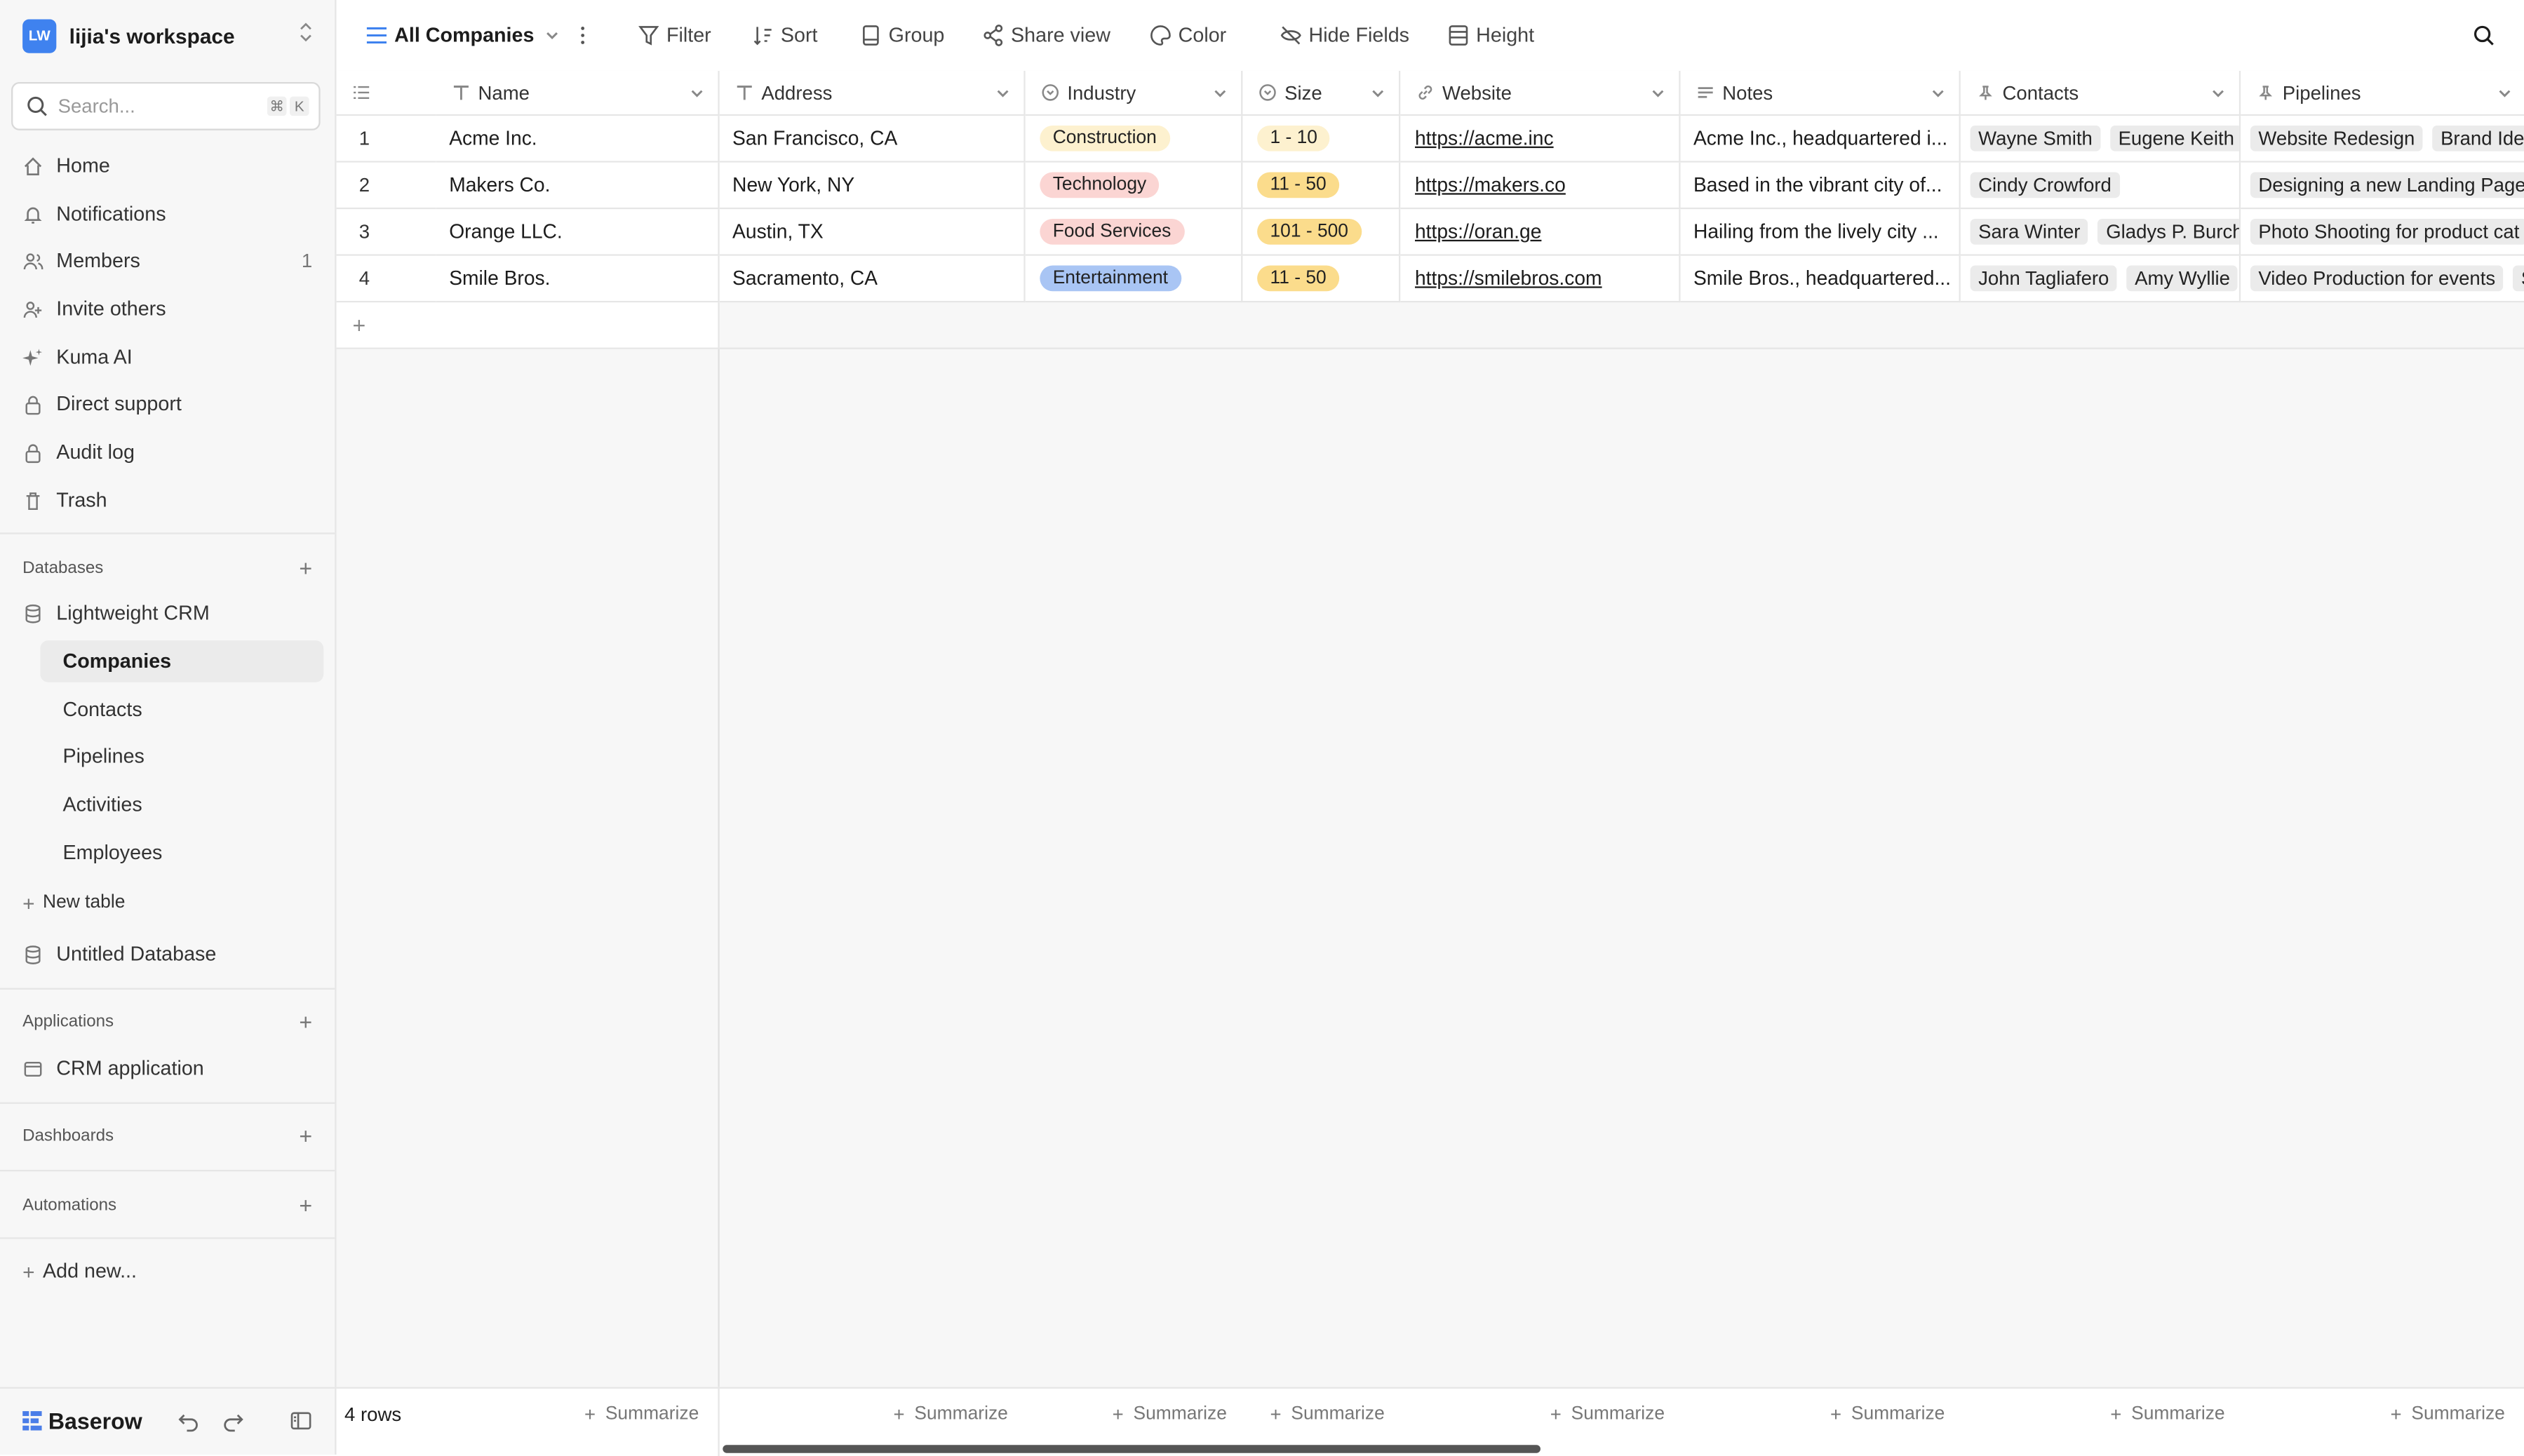  Describe the element at coordinates (1131, 1449) in the screenshot. I see `horizontal-scrollbar` at that location.